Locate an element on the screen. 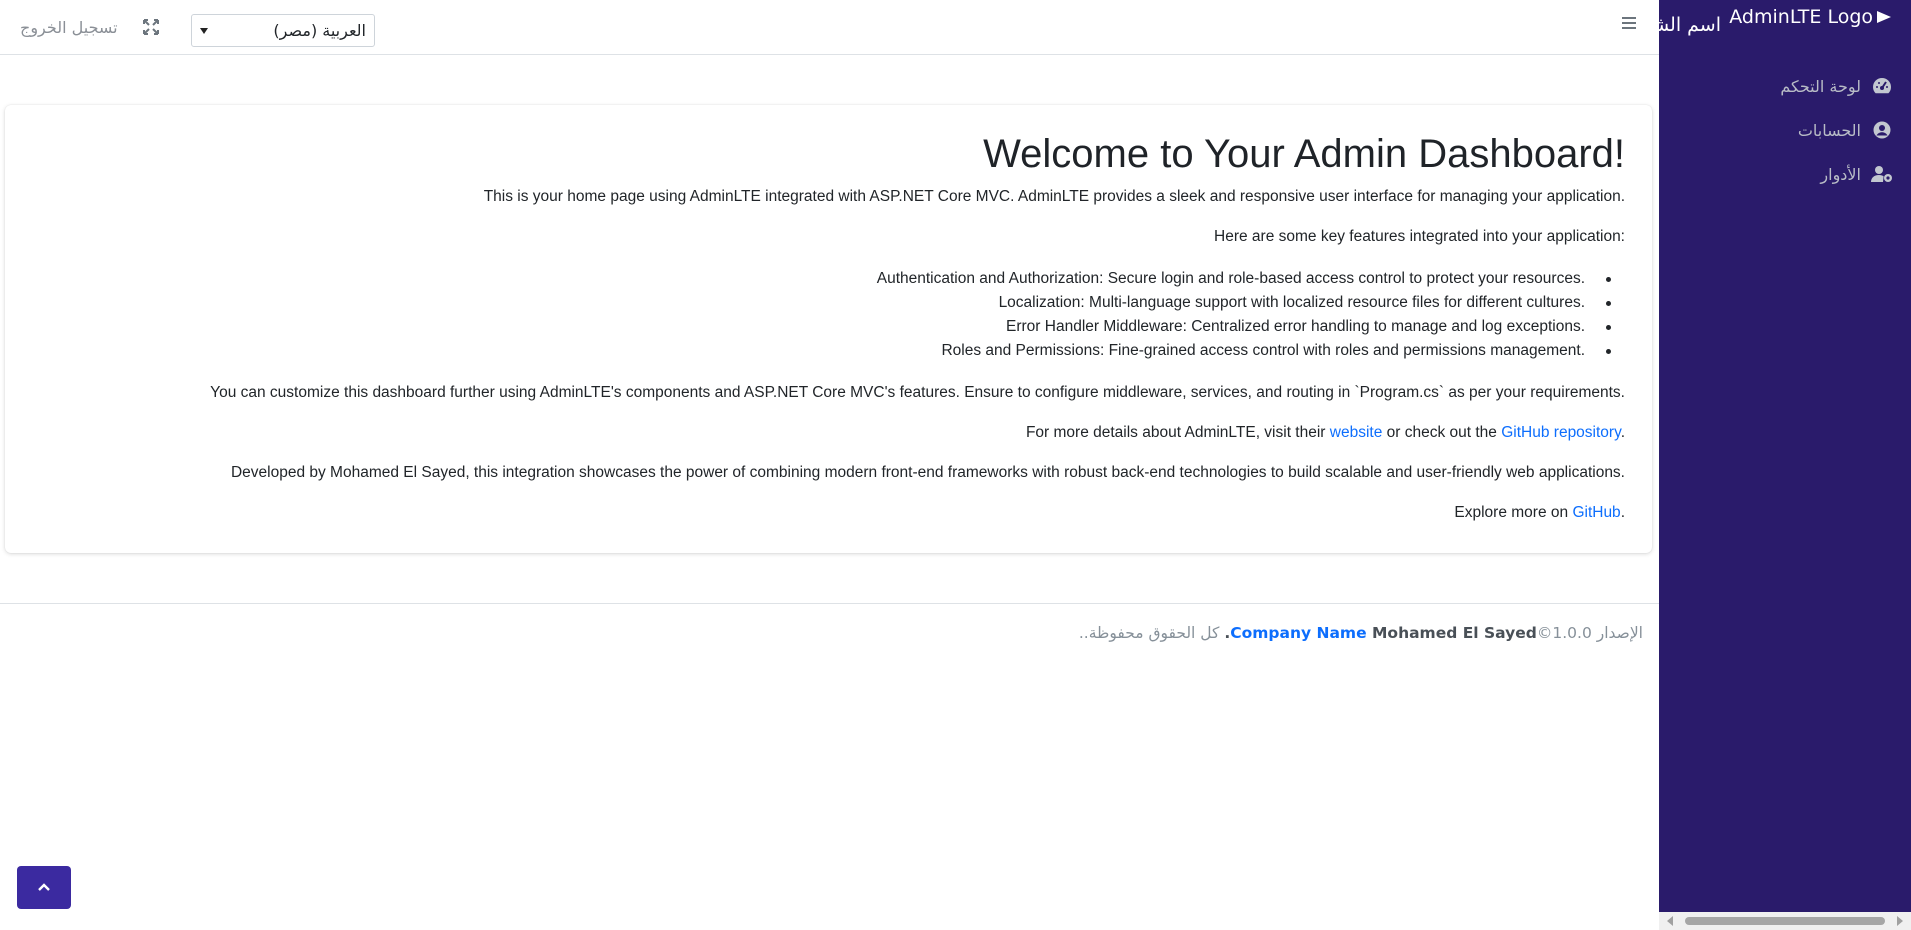 The height and width of the screenshot is (930, 1911). sidebar-horizontal-scrollbar is located at coordinates (1785, 921).